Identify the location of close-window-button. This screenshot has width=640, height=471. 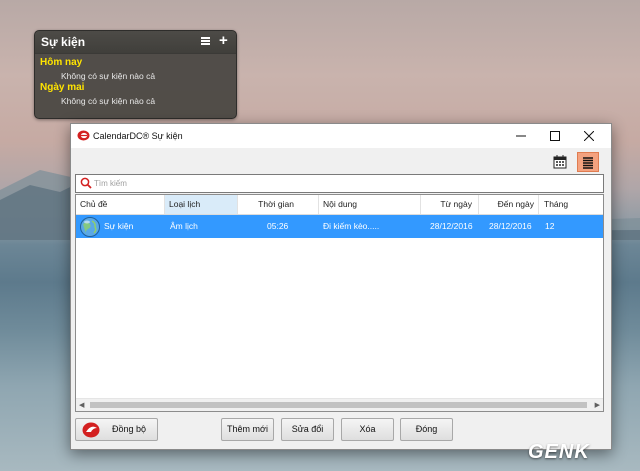
(589, 136).